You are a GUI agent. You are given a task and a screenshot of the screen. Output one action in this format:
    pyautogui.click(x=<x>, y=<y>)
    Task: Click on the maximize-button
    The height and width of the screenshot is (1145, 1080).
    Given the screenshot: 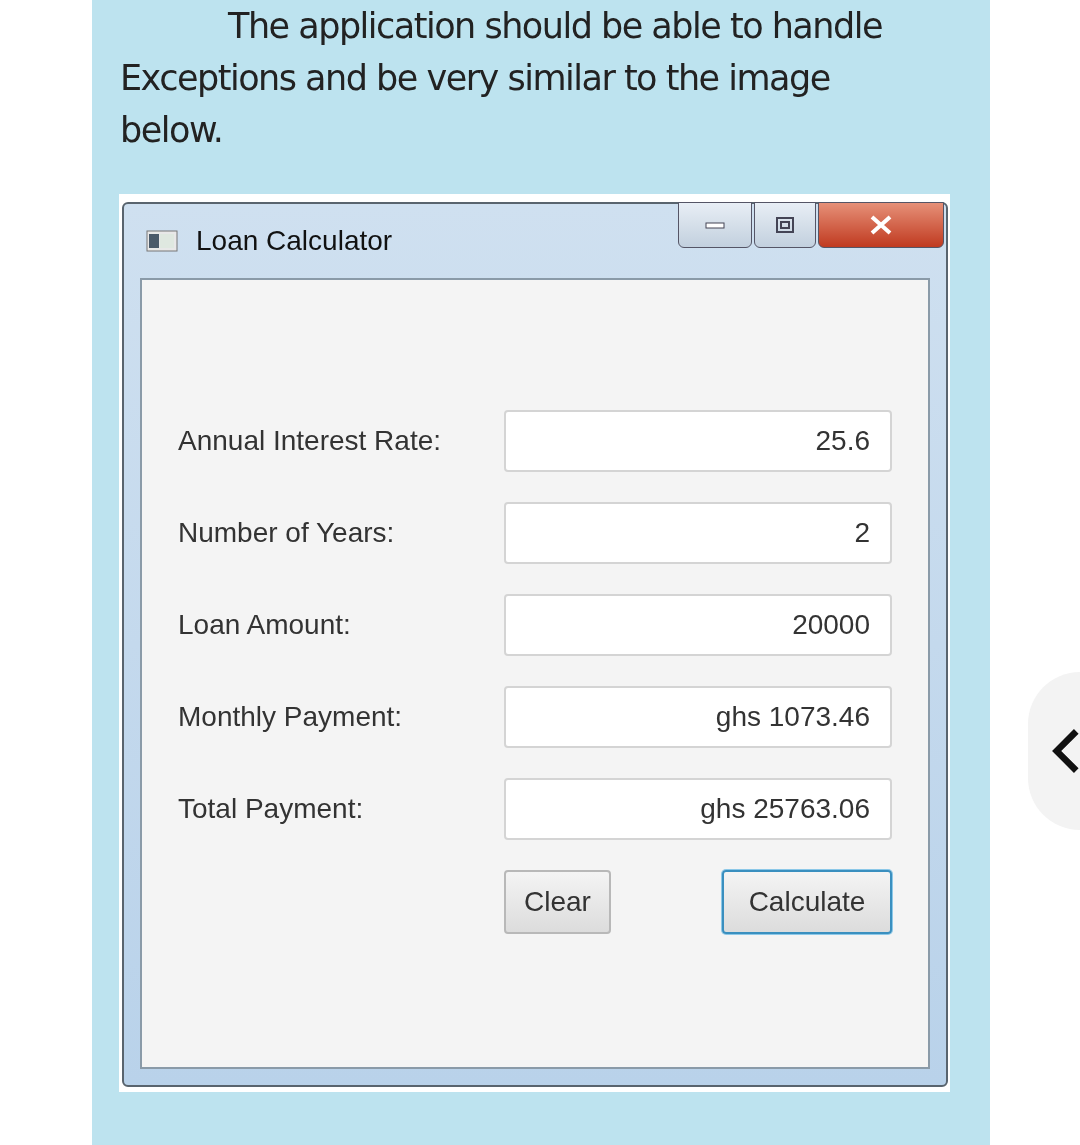 What is the action you would take?
    pyautogui.click(x=785, y=225)
    